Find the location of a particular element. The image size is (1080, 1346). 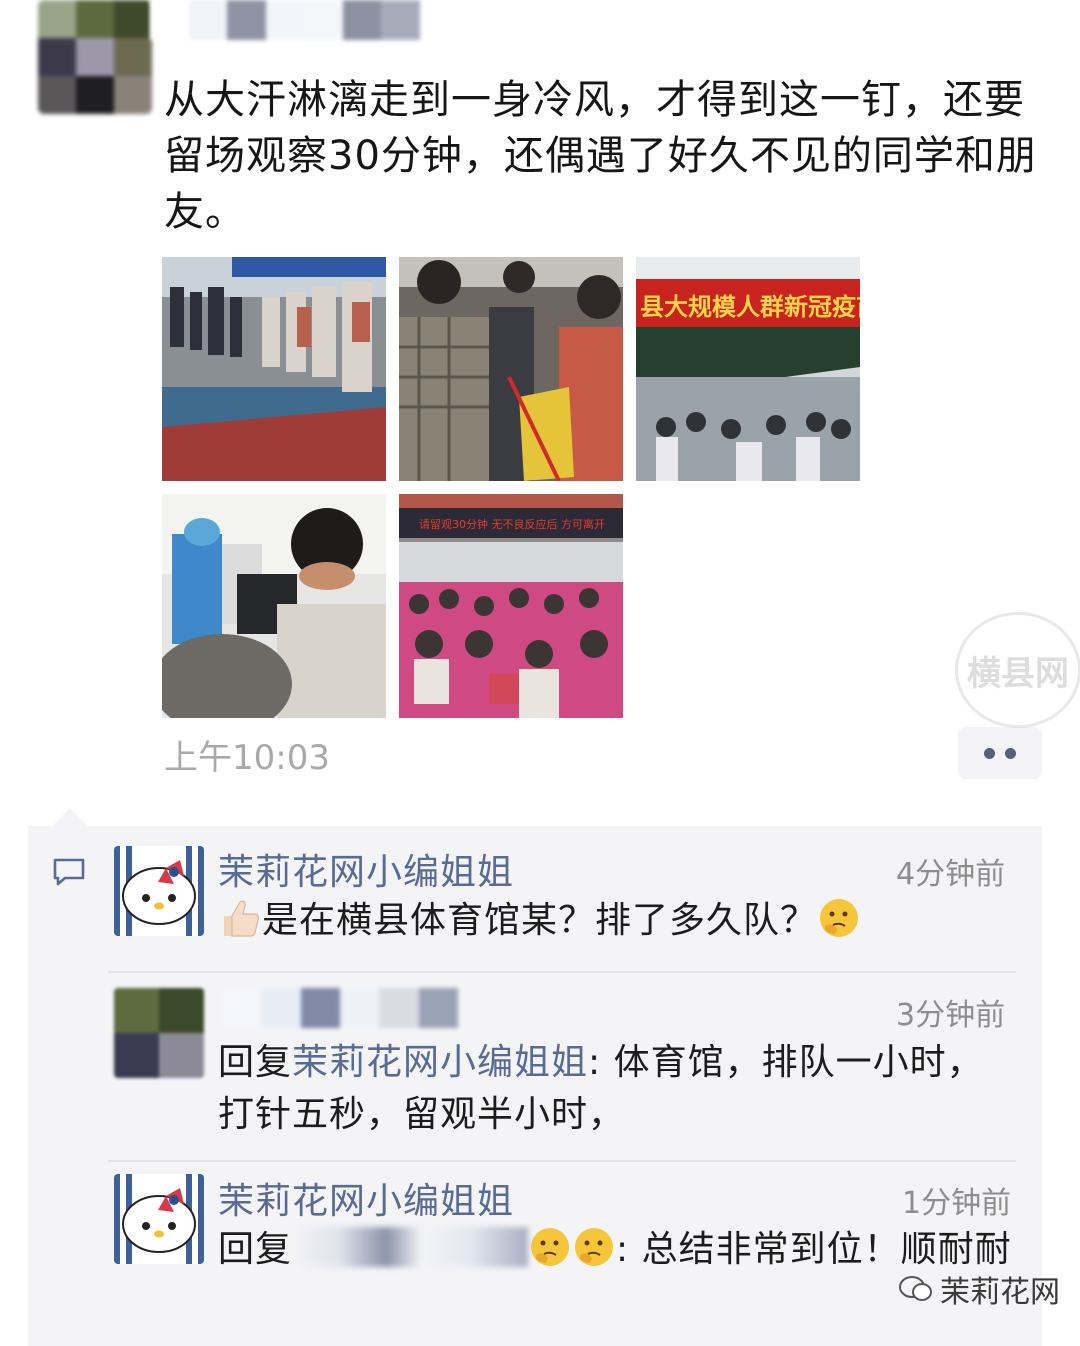

comment-time: 1分钟前 is located at coordinates (957, 1203).